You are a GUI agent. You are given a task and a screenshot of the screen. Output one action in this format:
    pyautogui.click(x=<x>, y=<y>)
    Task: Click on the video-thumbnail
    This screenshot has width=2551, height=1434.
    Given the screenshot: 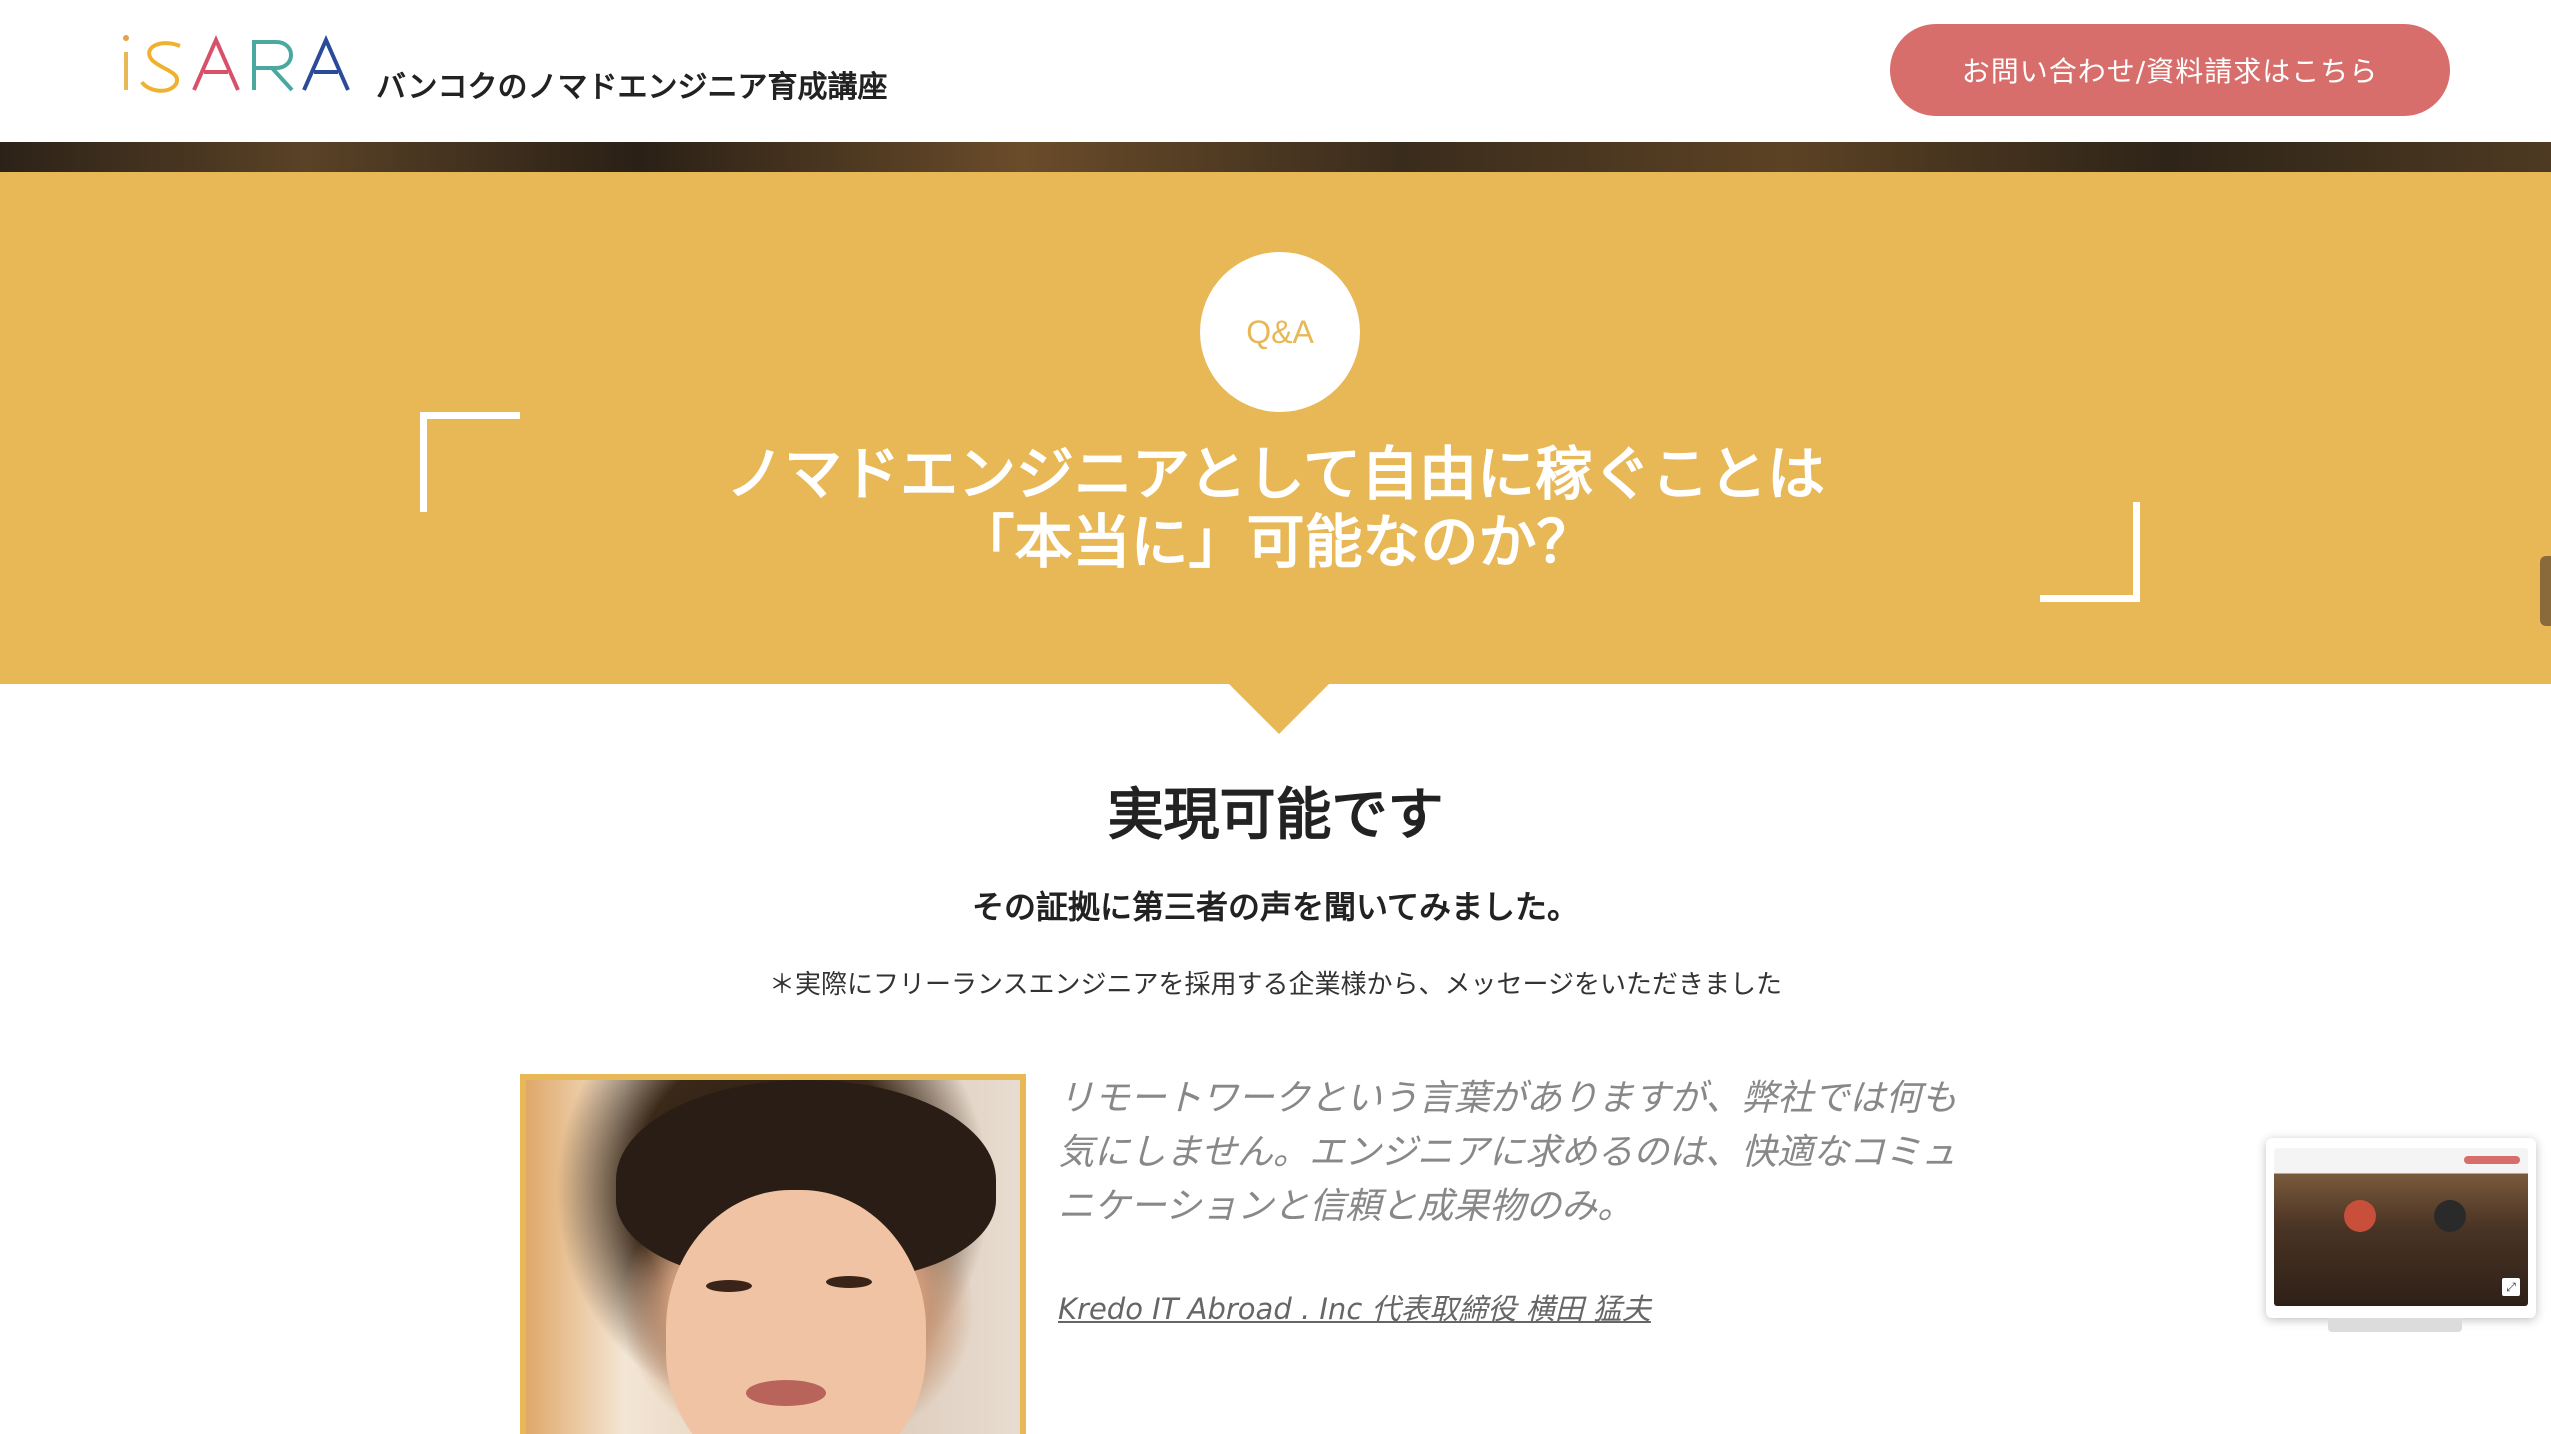 What is the action you would take?
    pyautogui.click(x=2401, y=1227)
    